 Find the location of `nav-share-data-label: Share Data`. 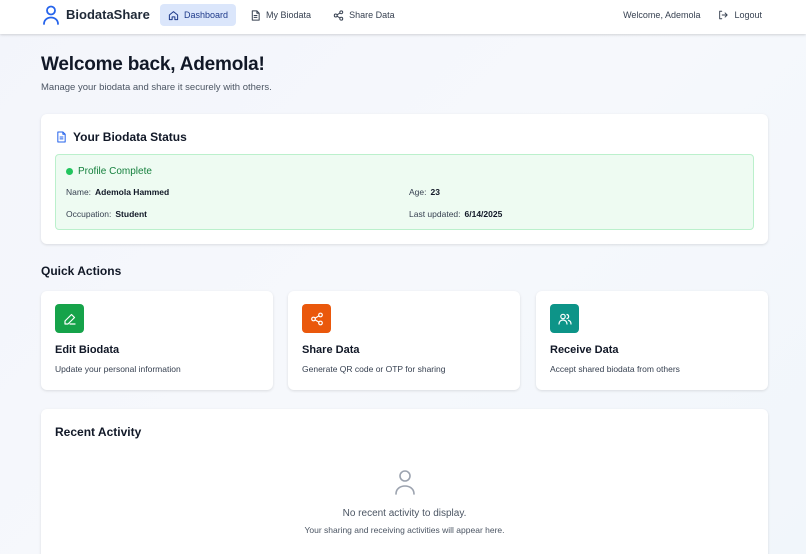

nav-share-data-label: Share Data is located at coordinates (372, 15).